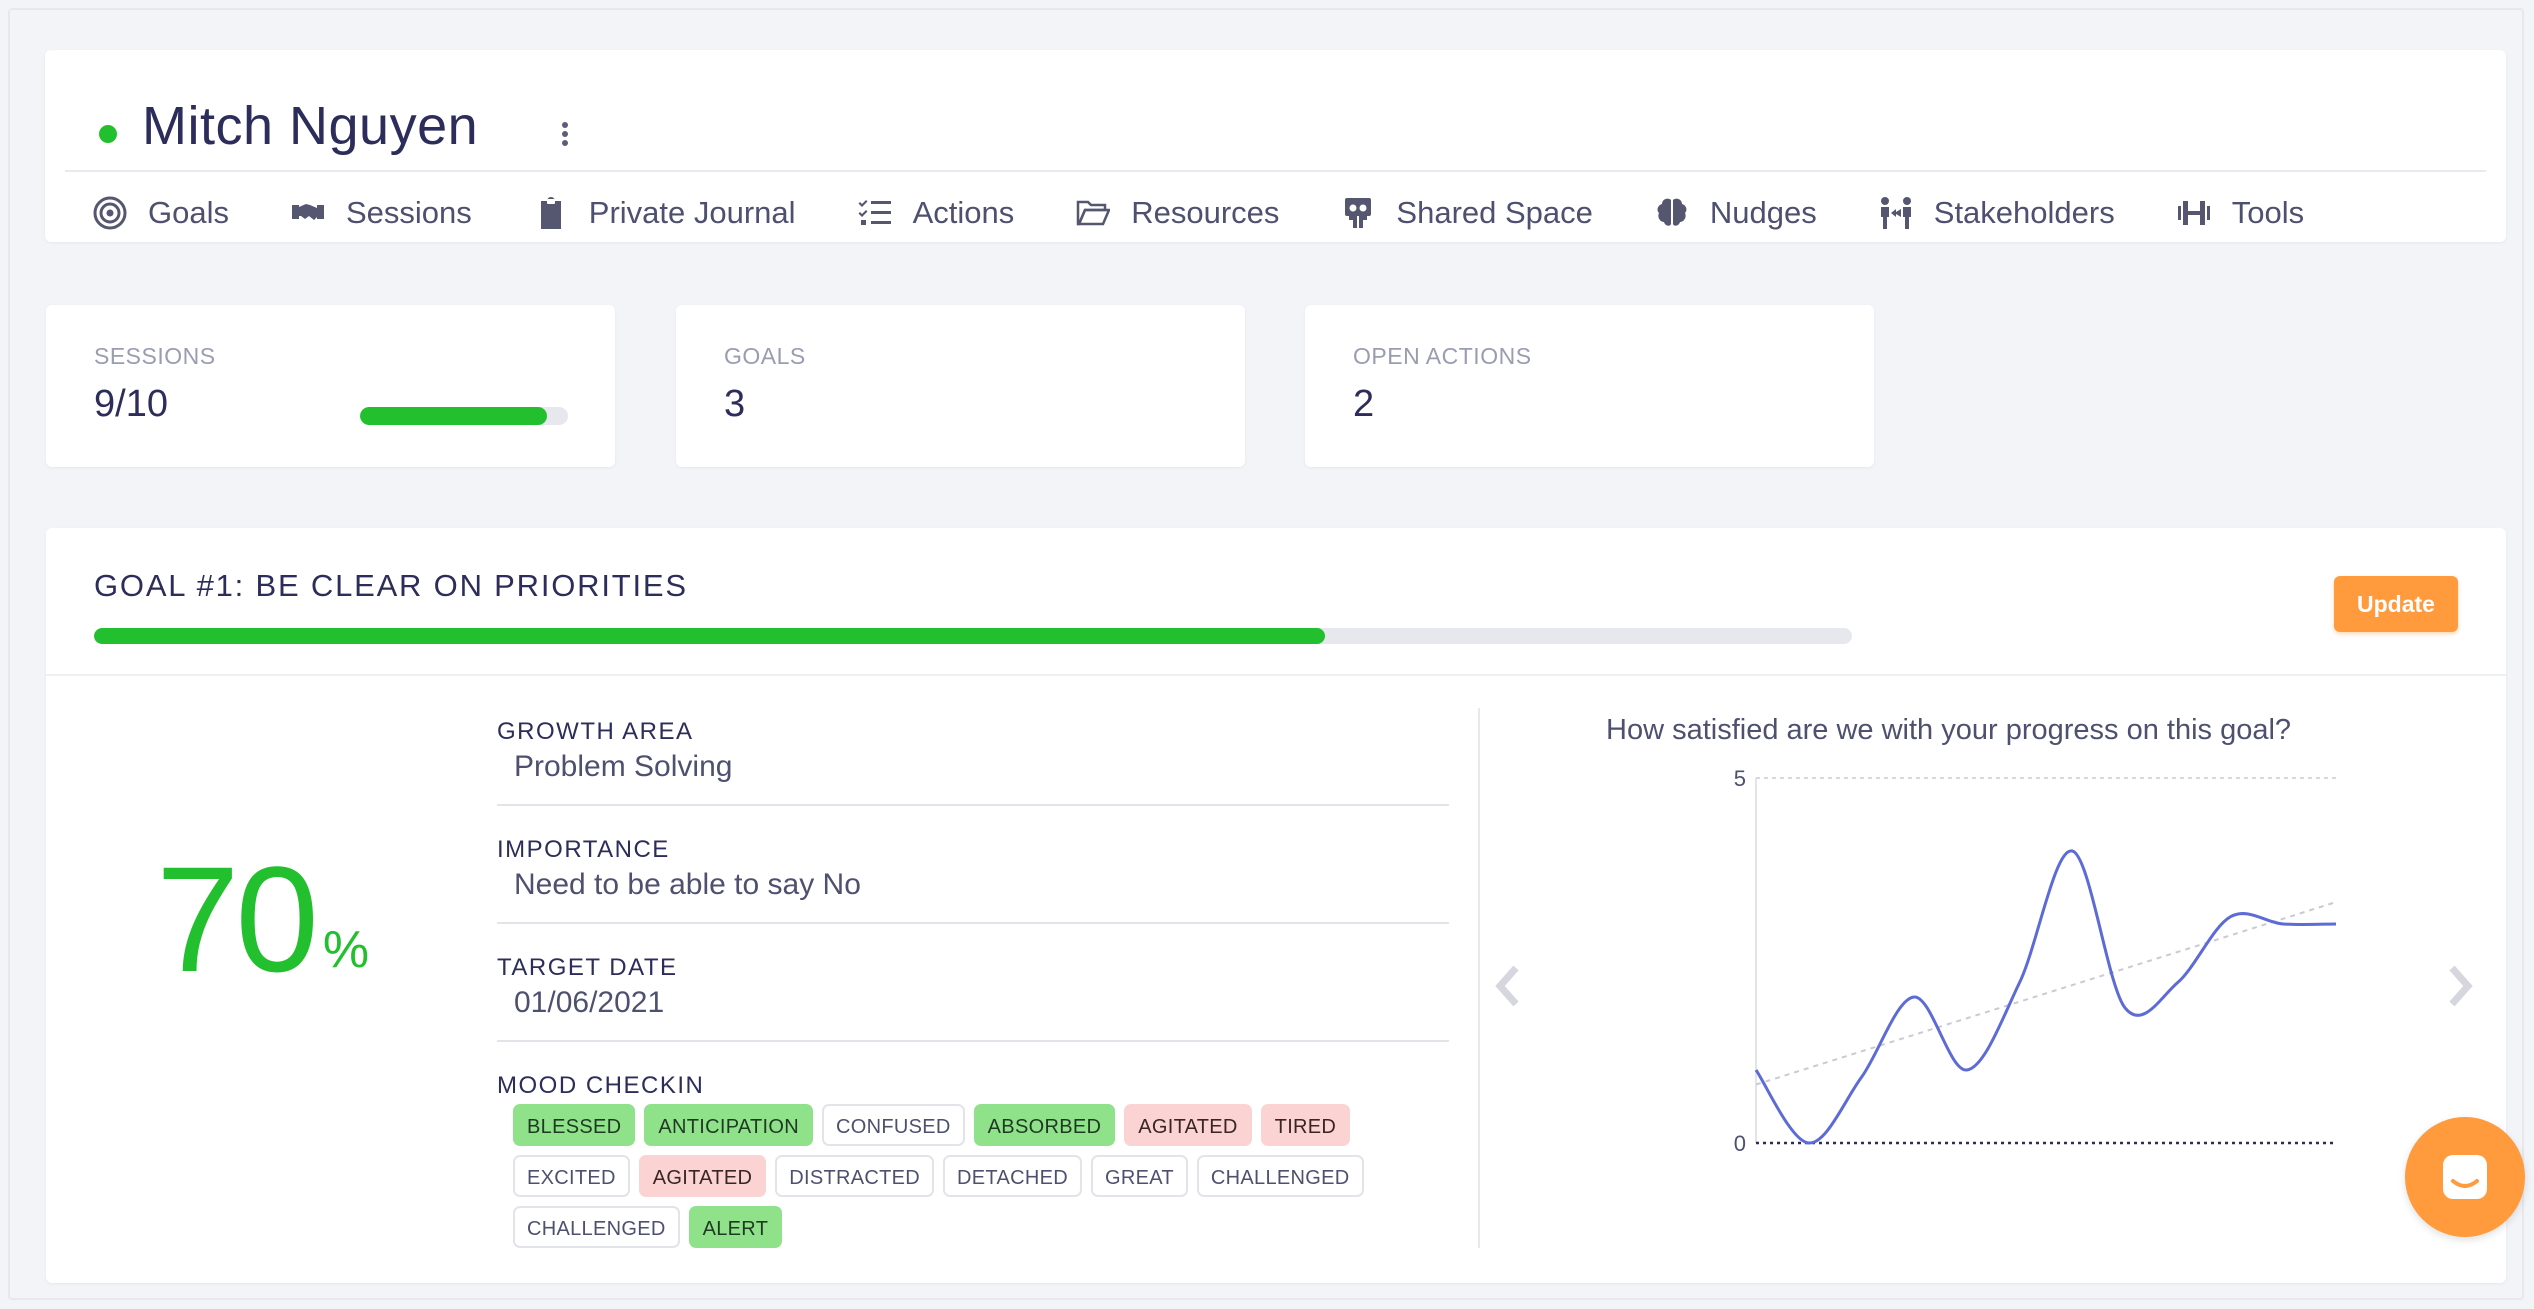 The width and height of the screenshot is (2534, 1309). What do you see at coordinates (1305, 1125) in the screenshot?
I see `mood-tag: TIRED` at bounding box center [1305, 1125].